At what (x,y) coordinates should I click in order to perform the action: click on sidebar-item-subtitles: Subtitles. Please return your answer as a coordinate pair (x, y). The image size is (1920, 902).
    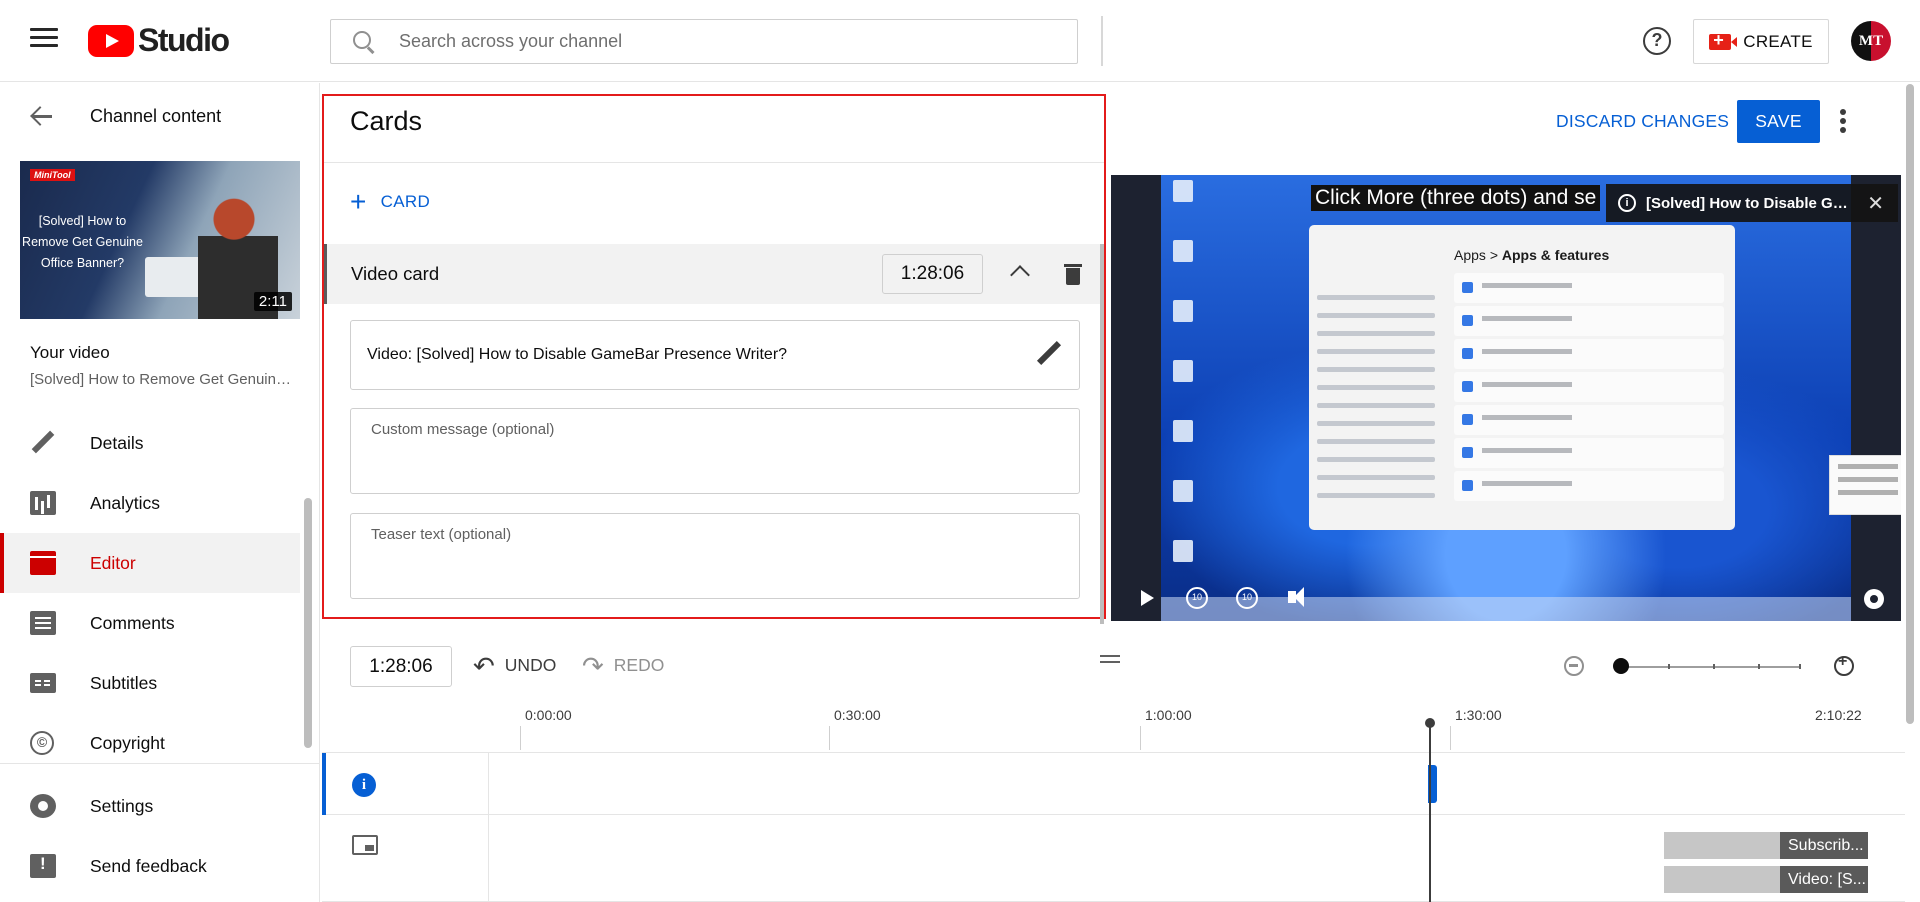
    Looking at the image, I should click on (150, 683).